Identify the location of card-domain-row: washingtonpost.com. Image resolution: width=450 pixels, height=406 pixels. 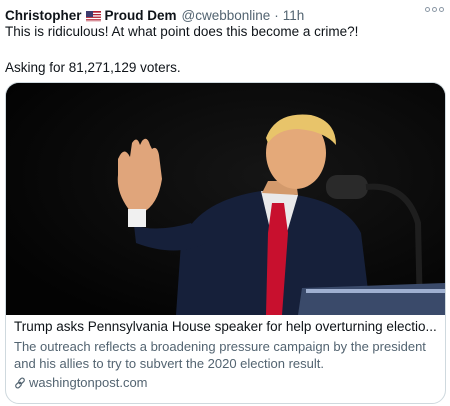
(225, 382).